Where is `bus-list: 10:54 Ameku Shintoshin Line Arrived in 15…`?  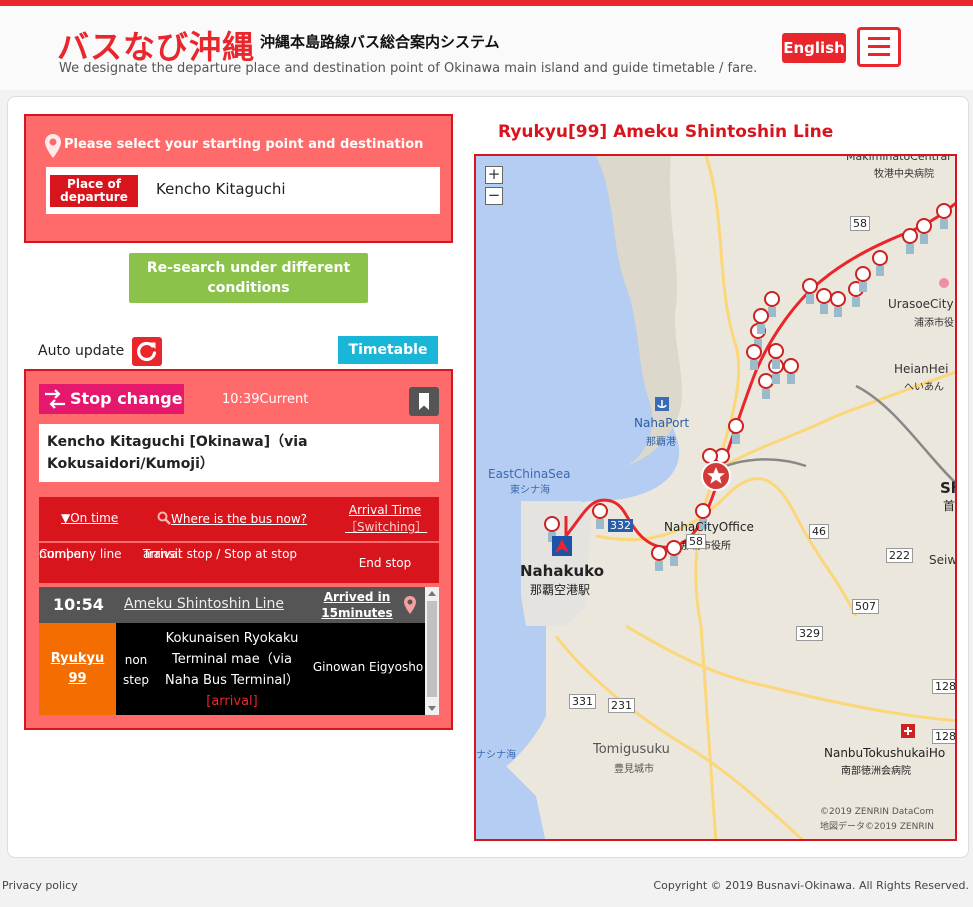 bus-list: 10:54 Ameku Shintoshin Line Arrived in 15… is located at coordinates (239, 651).